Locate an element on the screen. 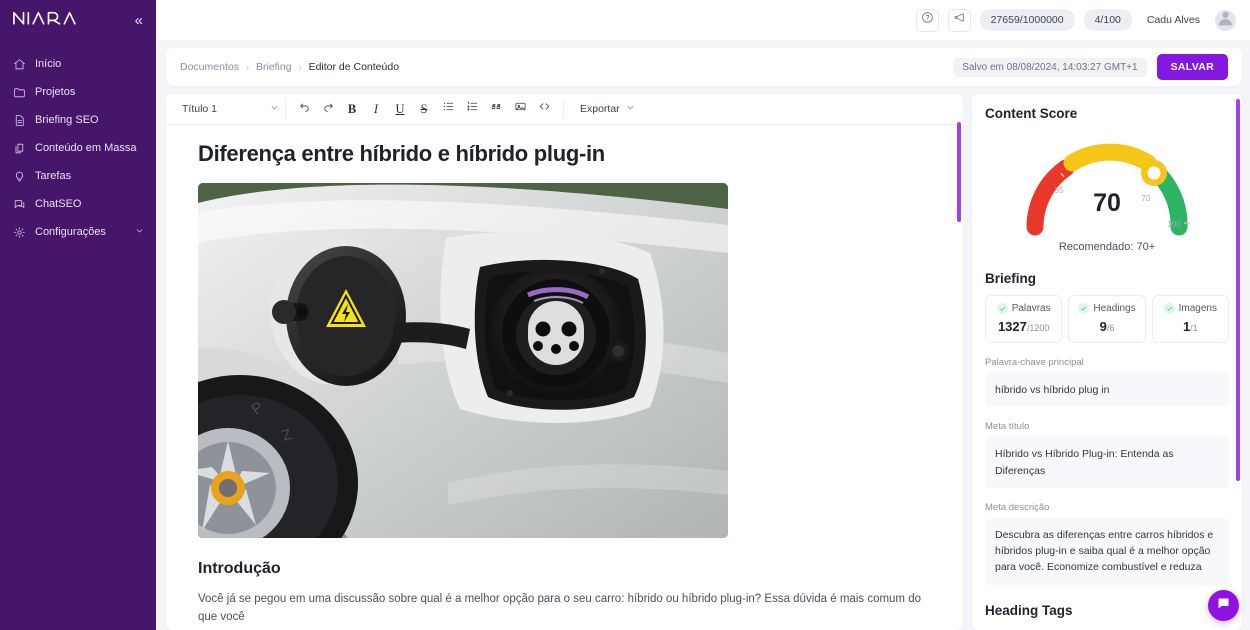  niara-logo is located at coordinates (48, 20).